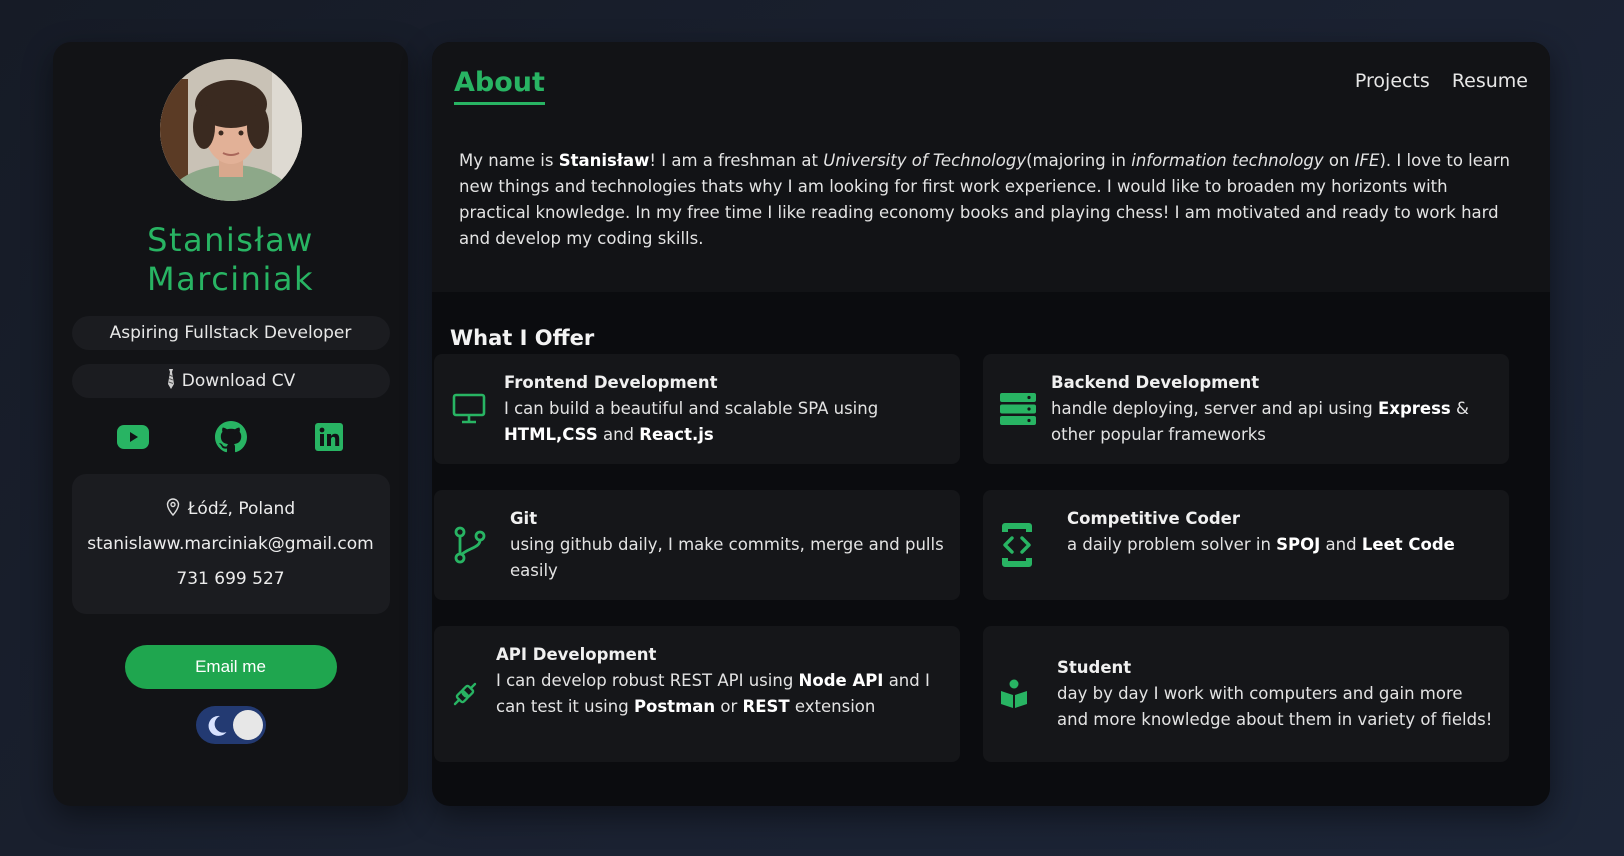 The image size is (1624, 856). What do you see at coordinates (1408, 544) in the screenshot?
I see `coder-desc-b2: Leet Code` at bounding box center [1408, 544].